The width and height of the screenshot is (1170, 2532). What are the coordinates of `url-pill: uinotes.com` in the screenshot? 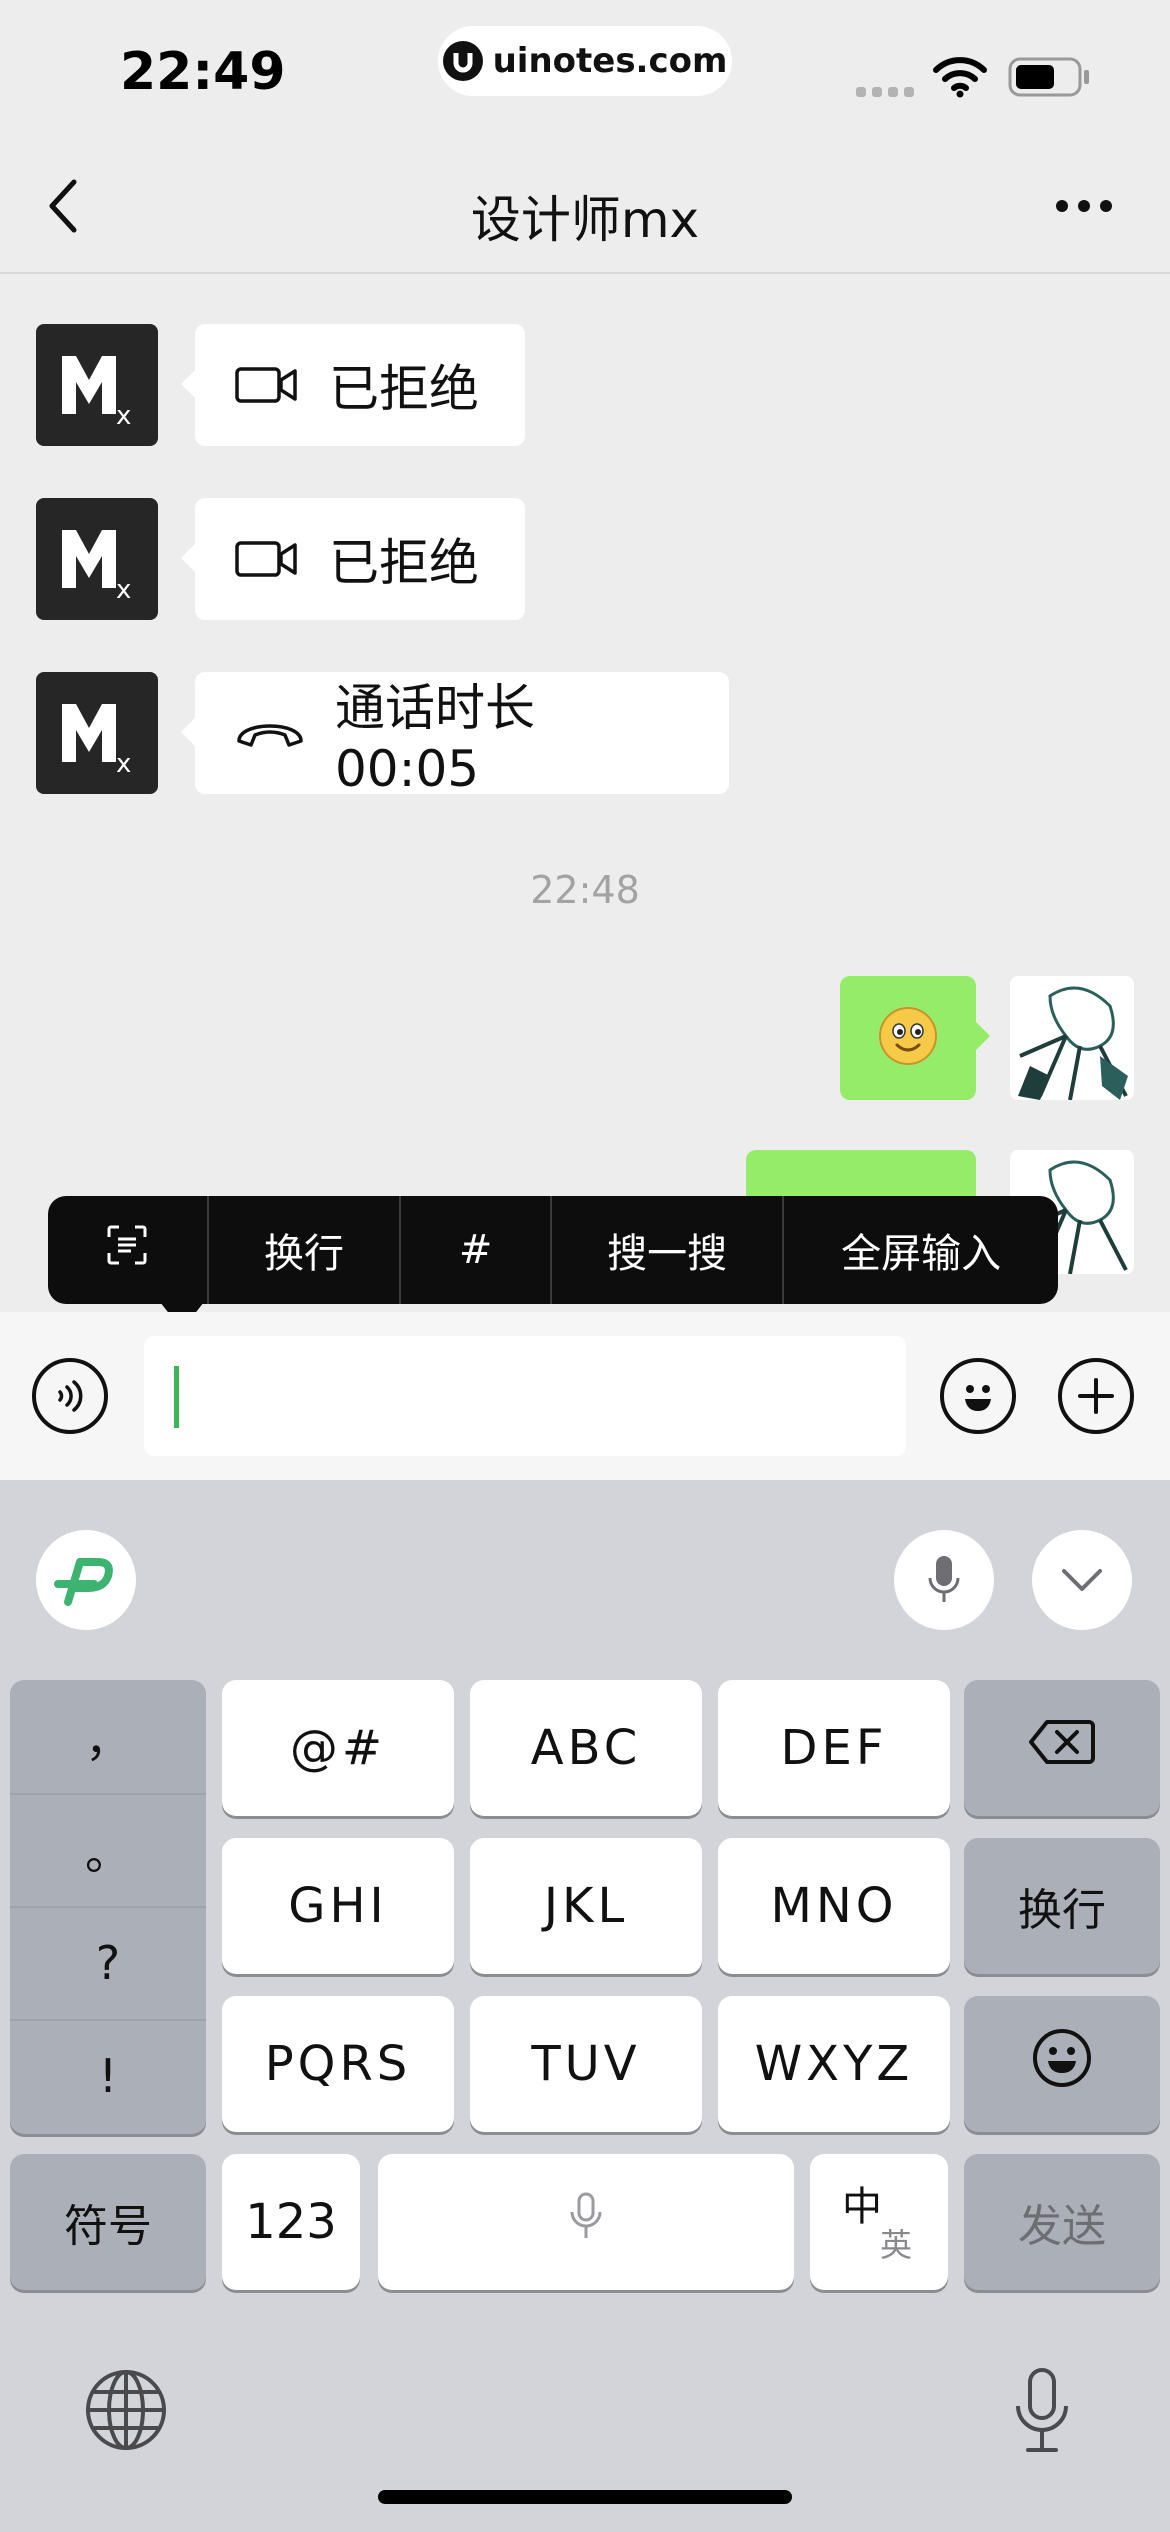 It's located at (585, 61).